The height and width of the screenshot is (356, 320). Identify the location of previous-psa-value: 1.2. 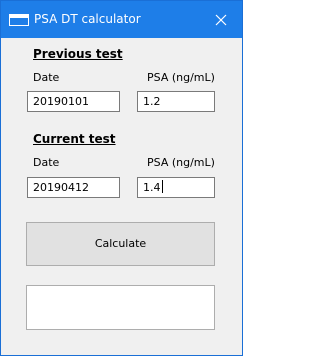
(152, 101).